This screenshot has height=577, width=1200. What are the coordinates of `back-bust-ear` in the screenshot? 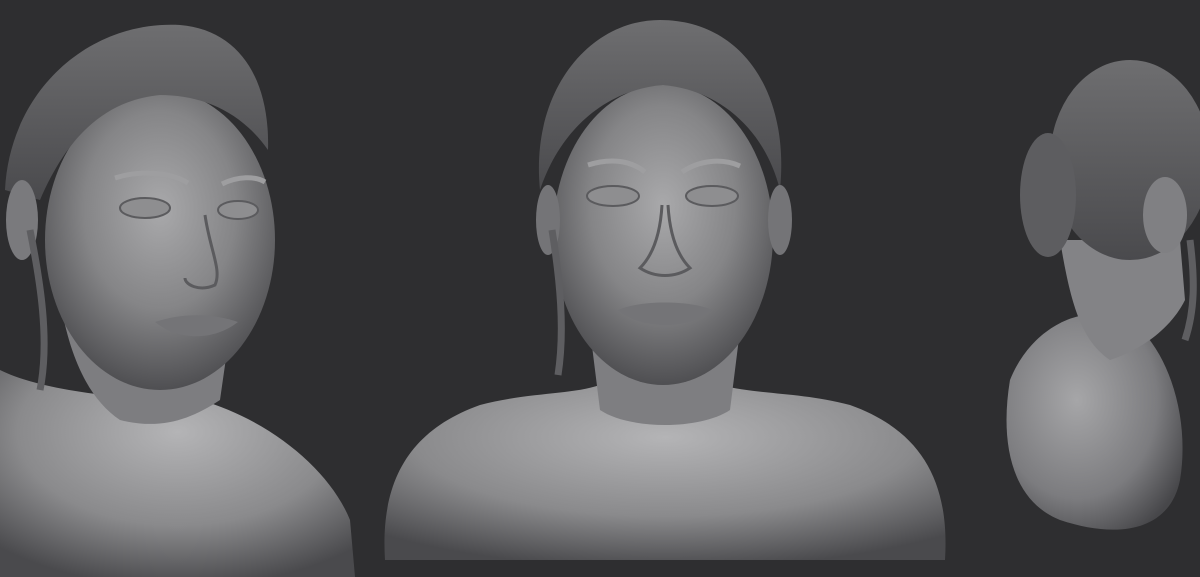 It's located at (1165, 215).